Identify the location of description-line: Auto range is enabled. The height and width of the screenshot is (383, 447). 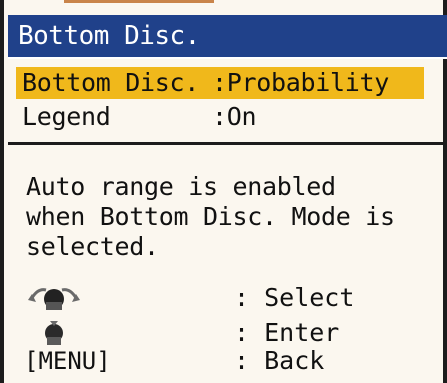
(181, 186).